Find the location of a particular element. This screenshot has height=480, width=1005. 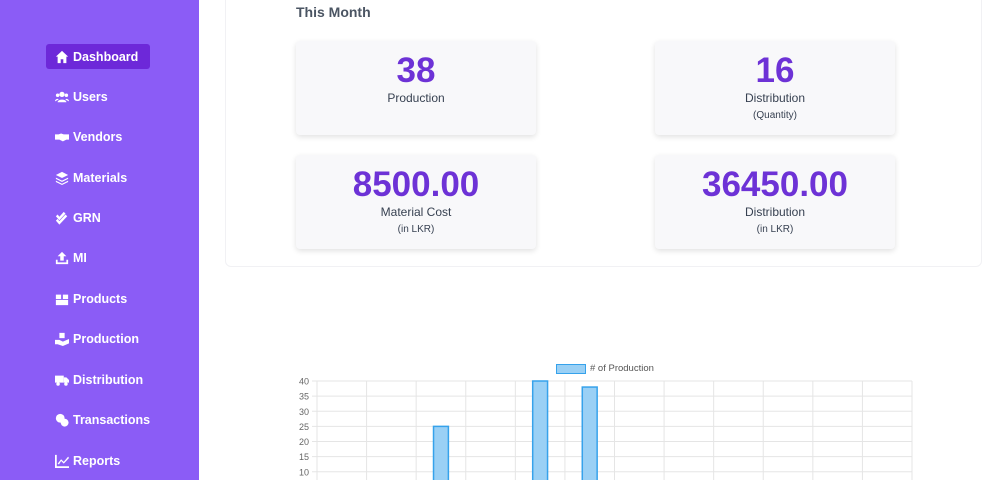

stat-value: 36450.00 is located at coordinates (775, 184).